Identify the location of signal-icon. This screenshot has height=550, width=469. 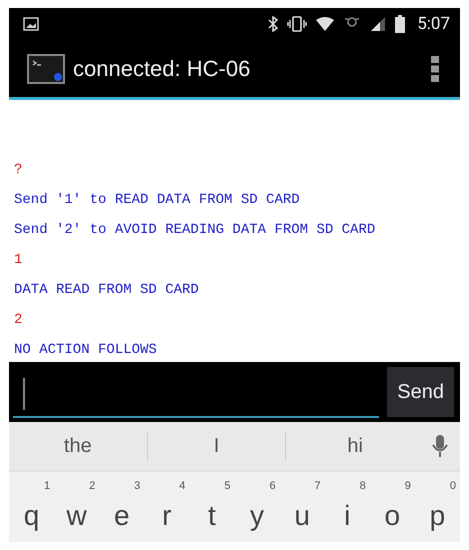
(378, 24).